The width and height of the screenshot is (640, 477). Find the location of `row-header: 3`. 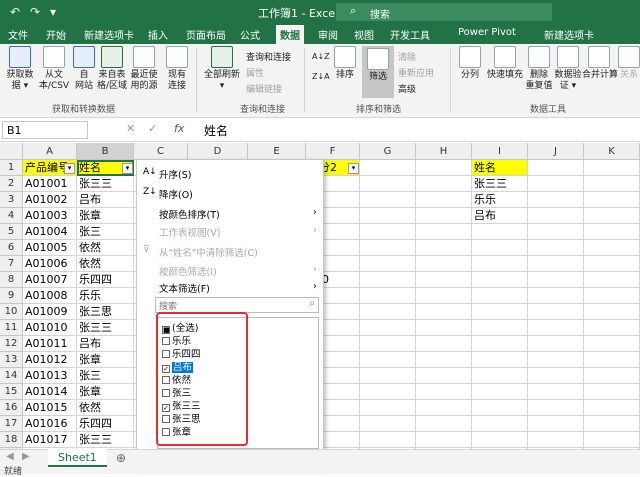

row-header: 3 is located at coordinates (11, 200).